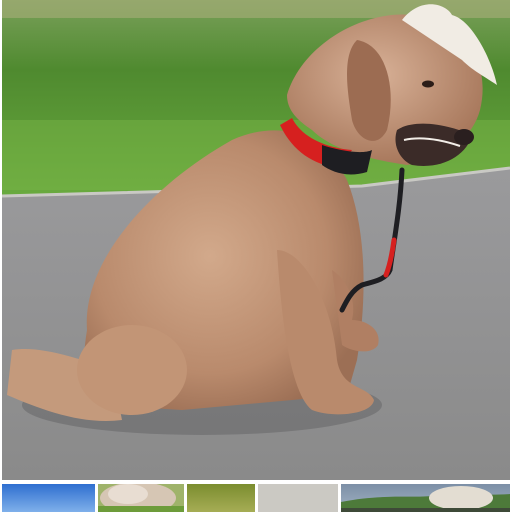 Image resolution: width=512 pixels, height=512 pixels. I want to click on thumbnail-4-image, so click(298, 498).